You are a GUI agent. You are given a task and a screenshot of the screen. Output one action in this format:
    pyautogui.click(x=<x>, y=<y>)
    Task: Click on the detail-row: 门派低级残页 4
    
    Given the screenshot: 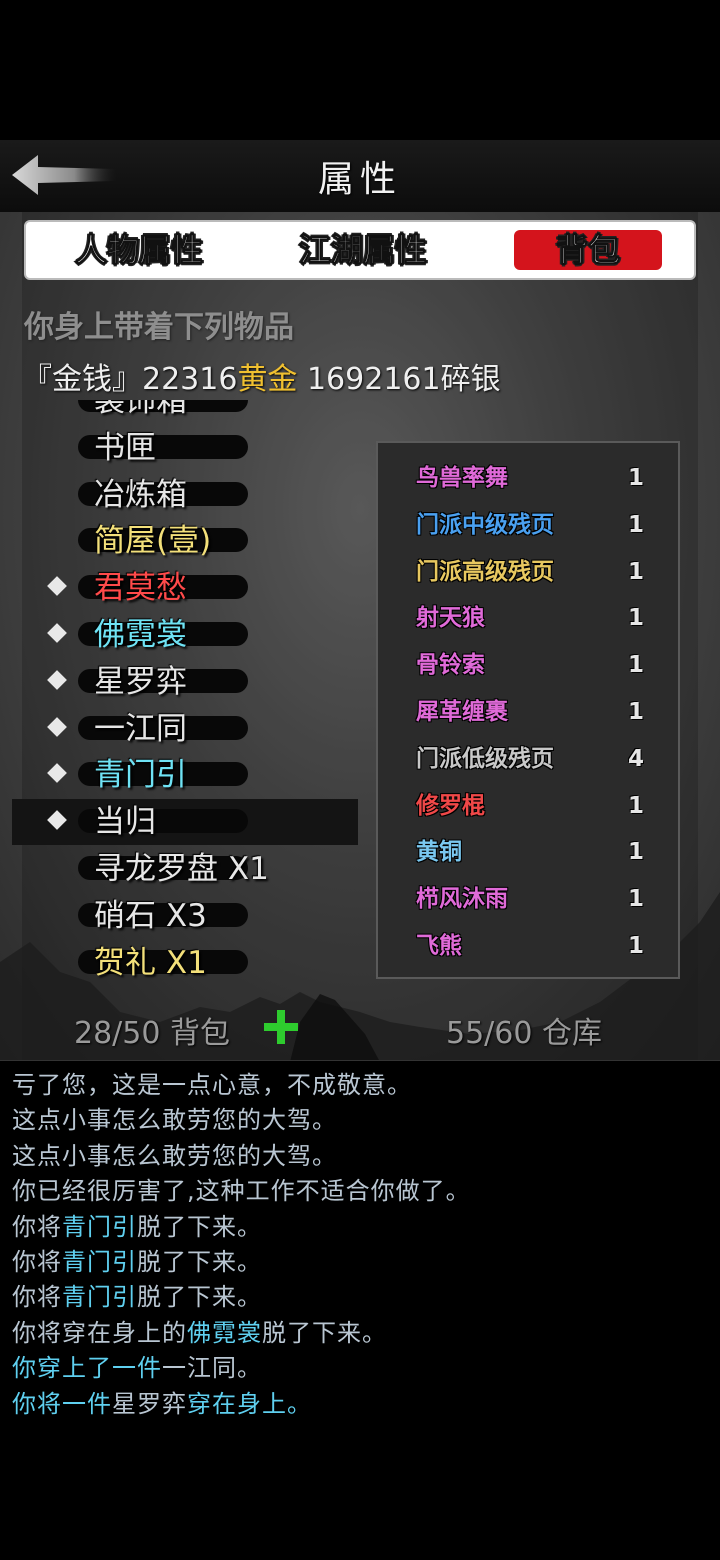 What is the action you would take?
    pyautogui.click(x=528, y=759)
    